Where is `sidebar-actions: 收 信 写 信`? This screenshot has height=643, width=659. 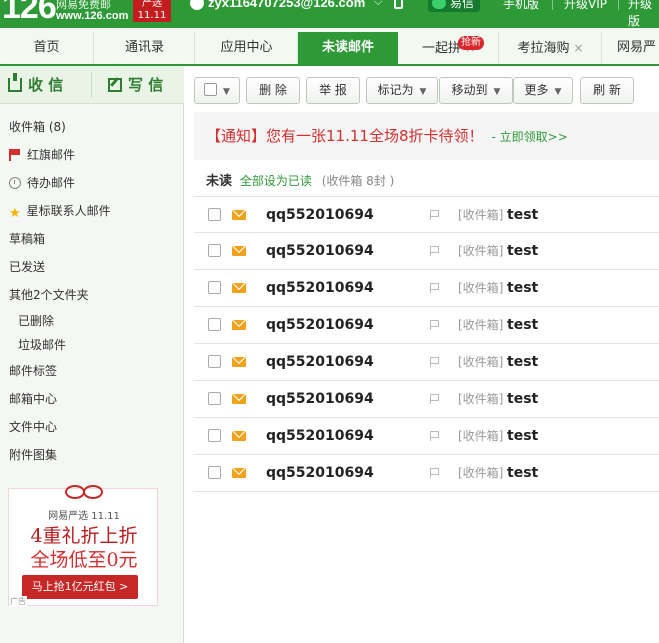 sidebar-actions: 收 信 写 信 is located at coordinates (92, 85).